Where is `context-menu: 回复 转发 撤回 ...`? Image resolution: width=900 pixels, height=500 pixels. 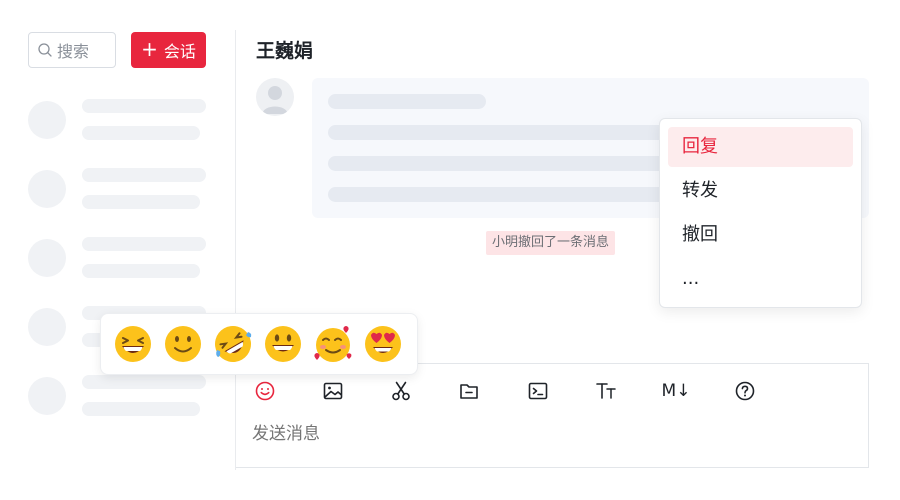 context-menu: 回复 转发 撤回 ... is located at coordinates (760, 213).